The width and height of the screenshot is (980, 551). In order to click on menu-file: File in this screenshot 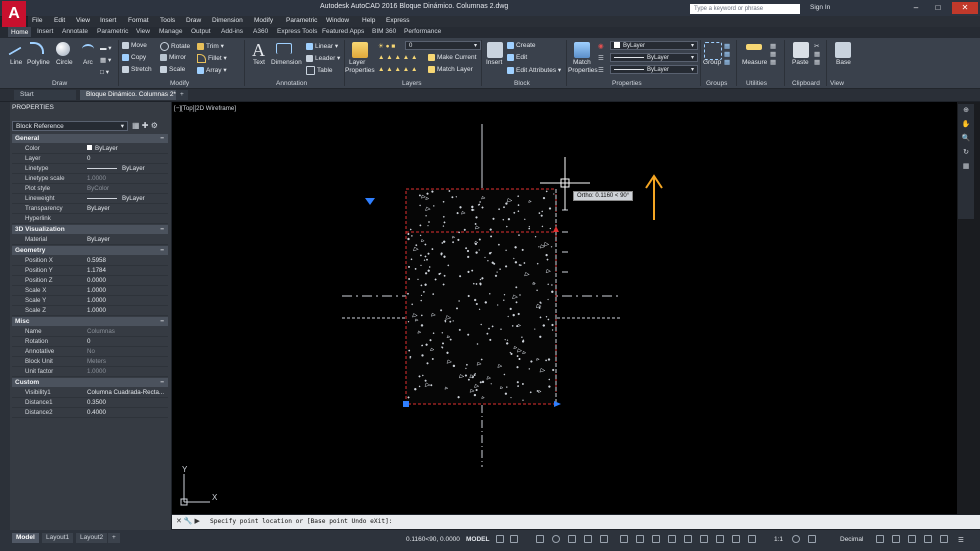, I will do `click(37, 20)`.